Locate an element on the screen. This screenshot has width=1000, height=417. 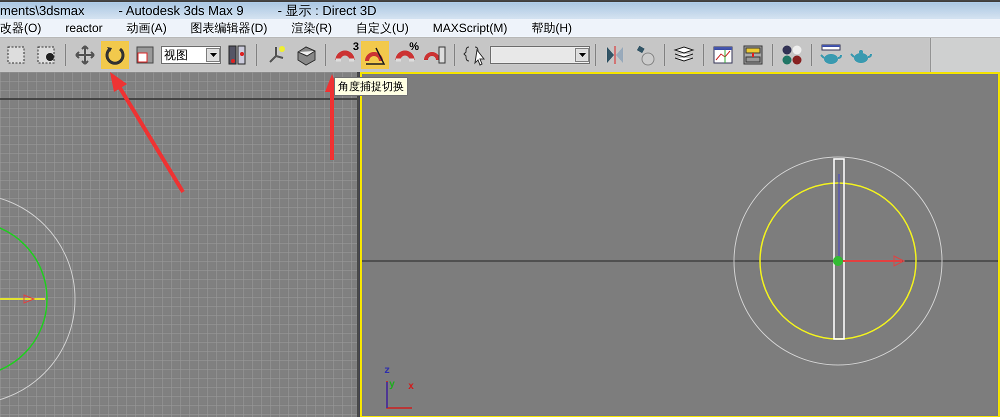
dropdown: 视图 is located at coordinates (191, 55).